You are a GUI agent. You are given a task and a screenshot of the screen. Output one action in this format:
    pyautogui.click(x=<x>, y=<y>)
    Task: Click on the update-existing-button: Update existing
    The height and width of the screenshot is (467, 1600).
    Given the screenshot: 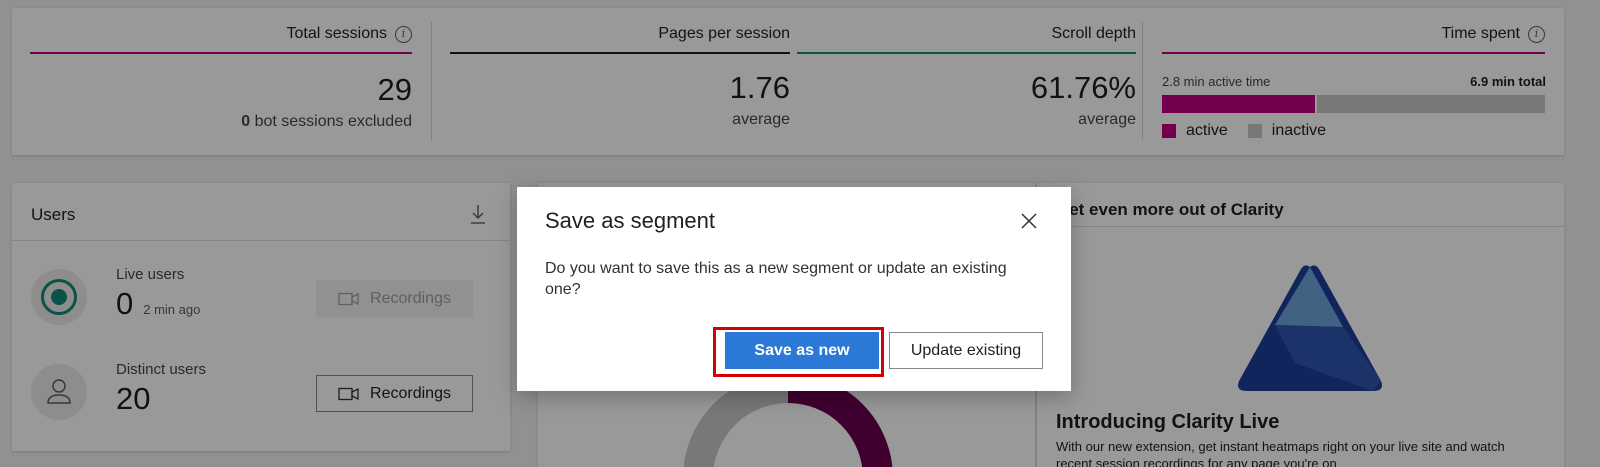 What is the action you would take?
    pyautogui.click(x=966, y=350)
    